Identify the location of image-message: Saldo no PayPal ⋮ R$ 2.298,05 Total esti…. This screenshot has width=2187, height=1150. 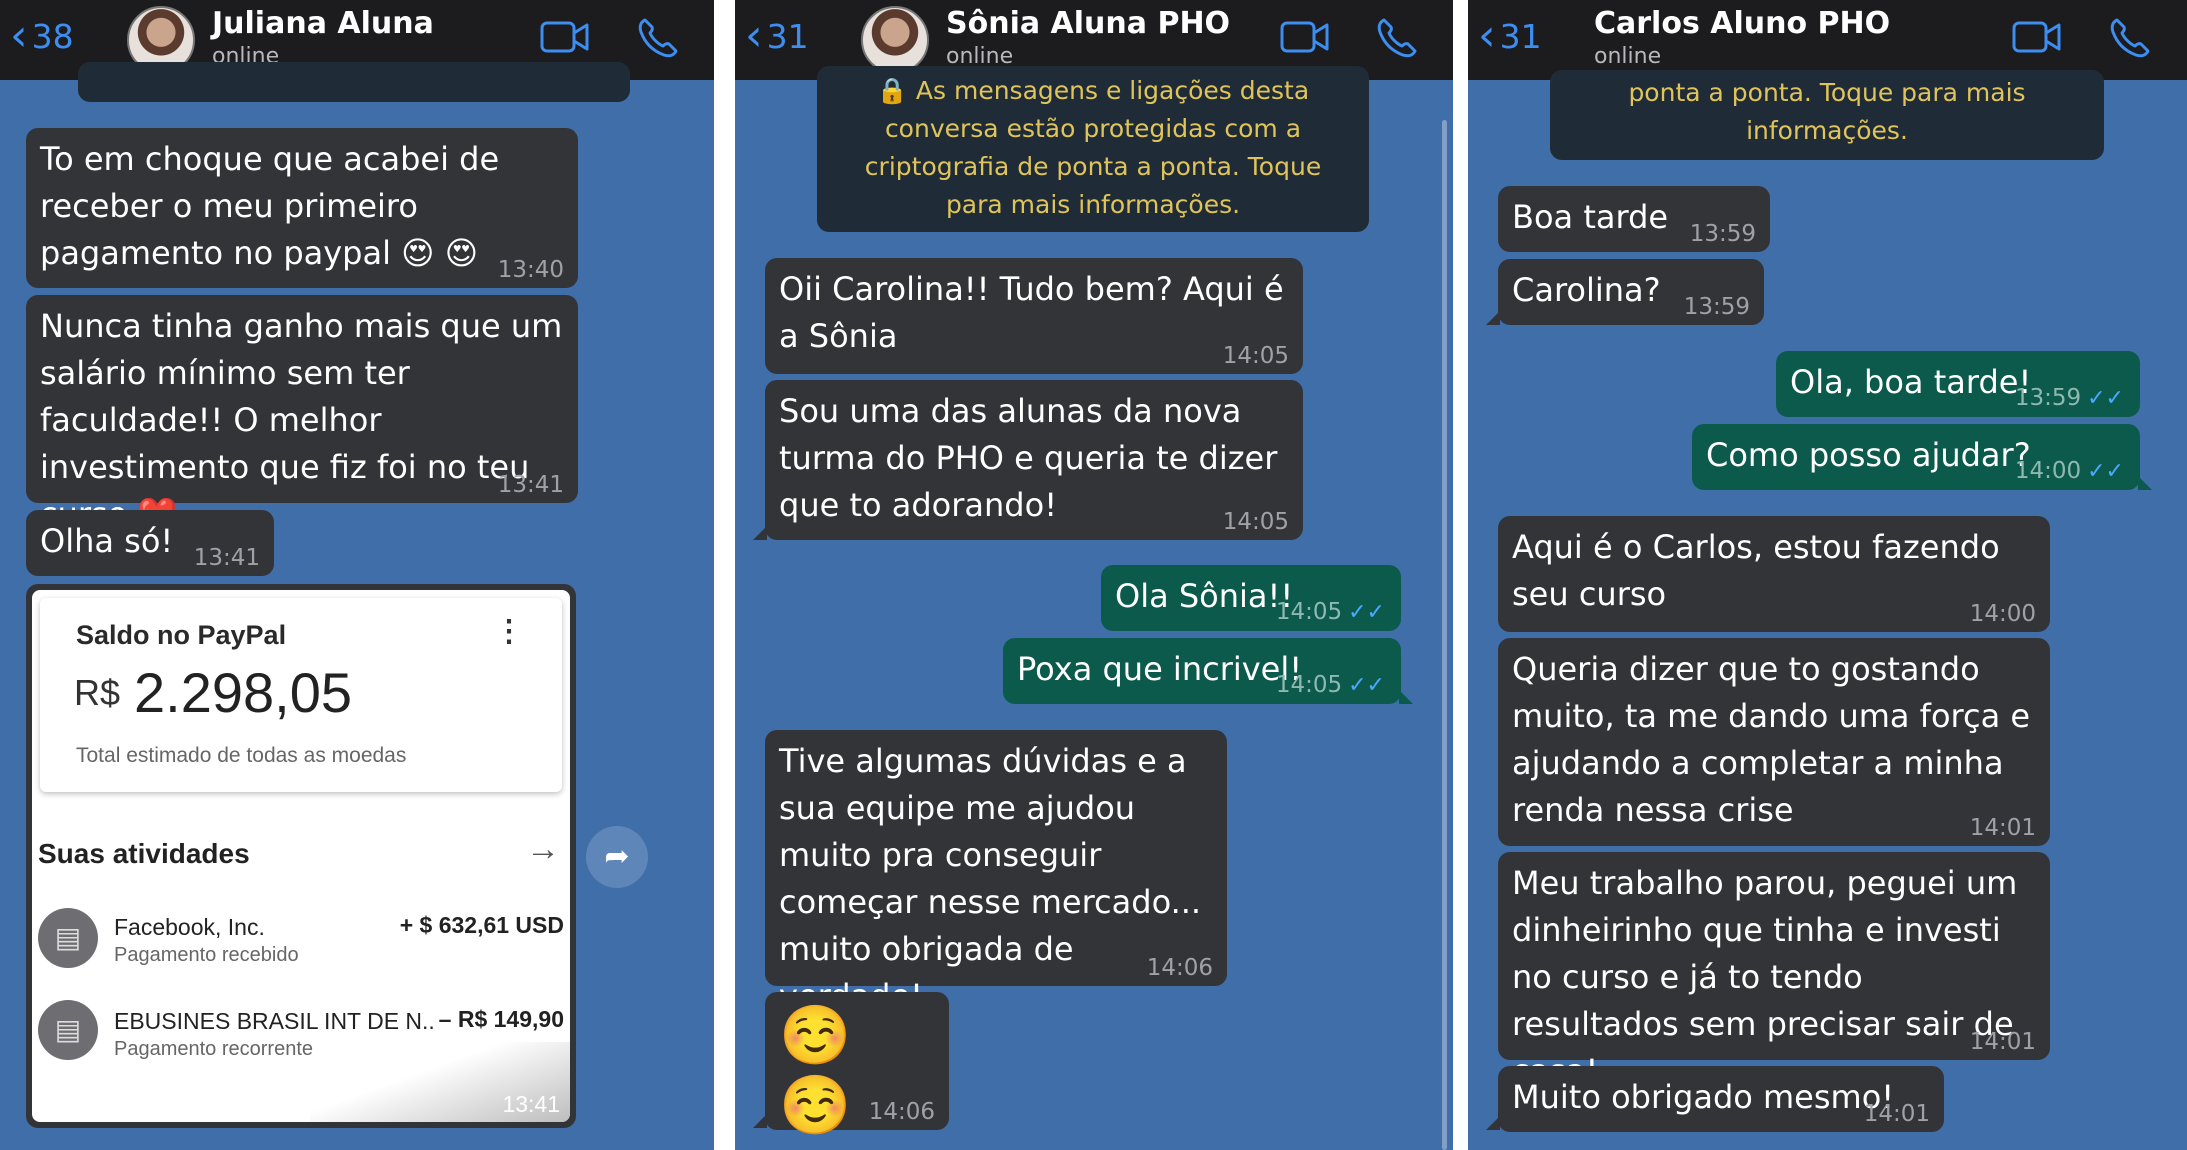
(301, 856).